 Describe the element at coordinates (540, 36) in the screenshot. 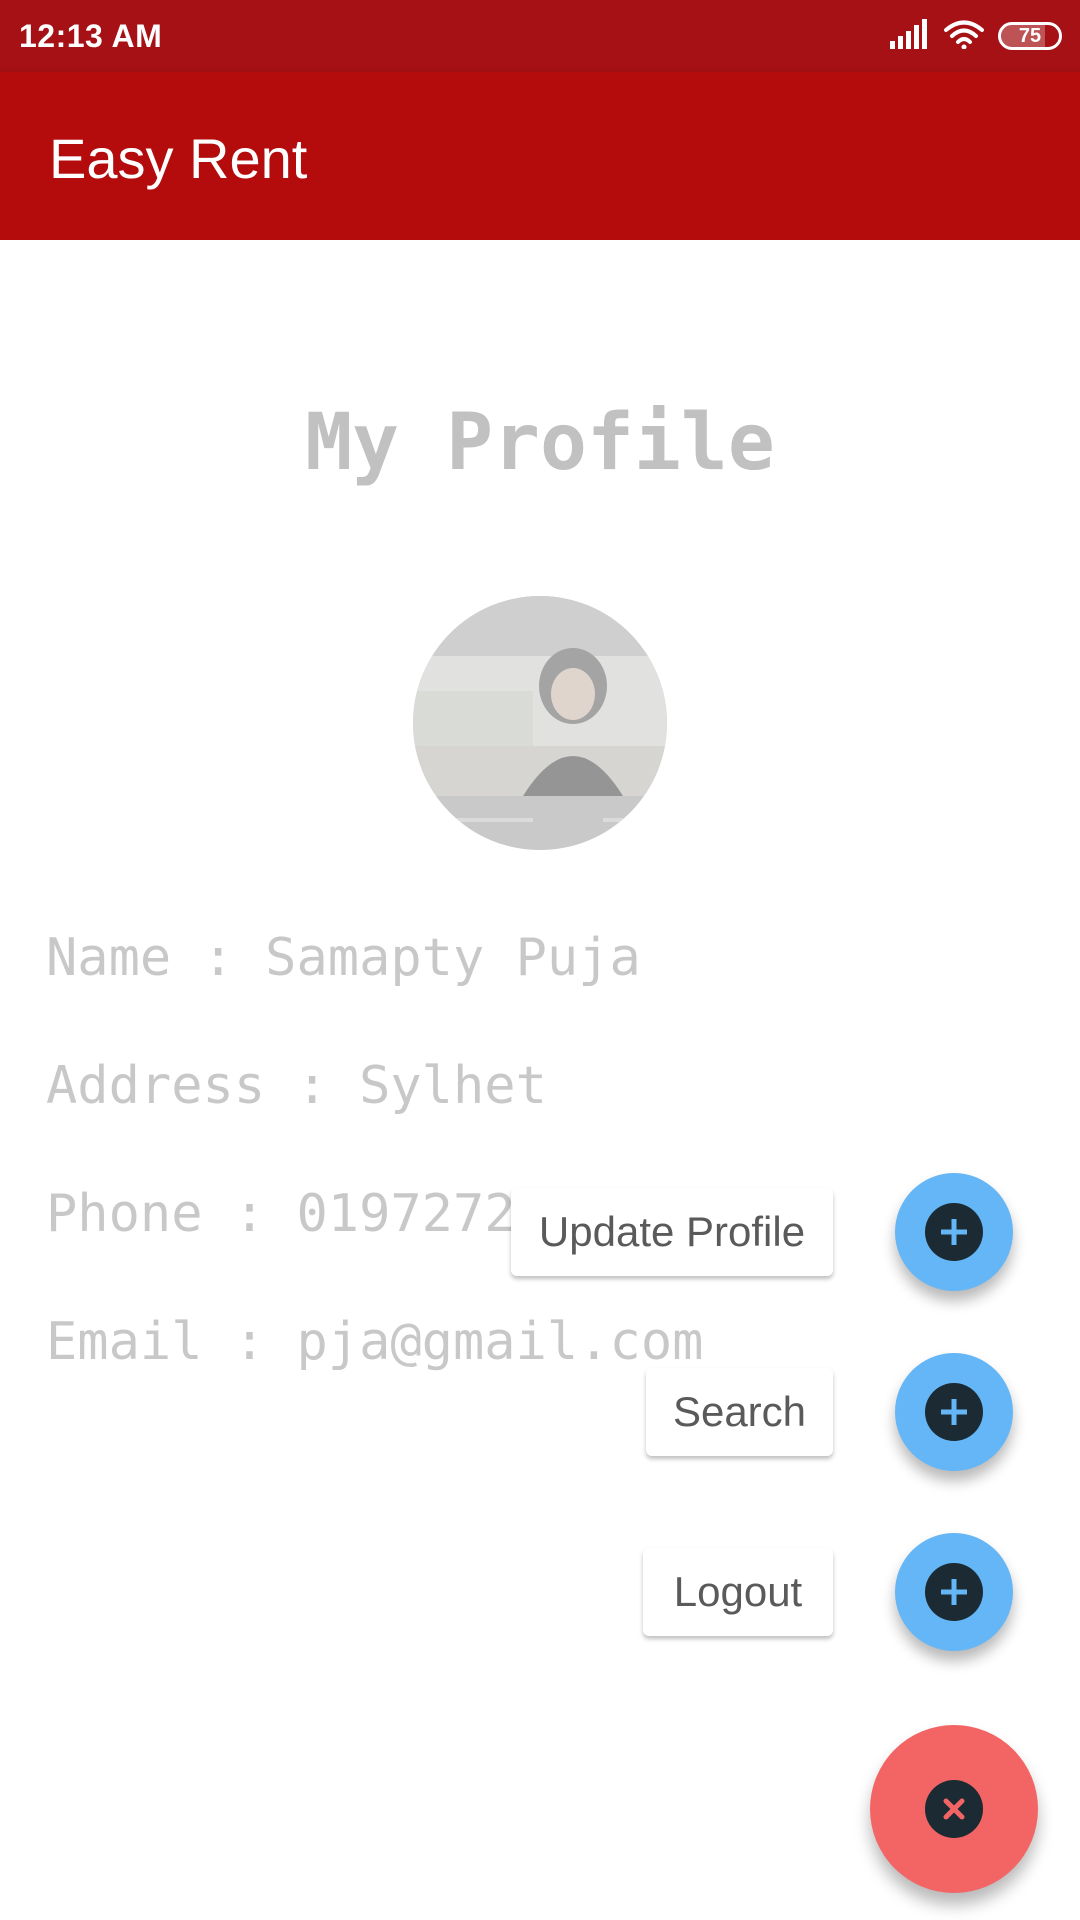

I see `status-bar: 12:13 AM 75` at that location.